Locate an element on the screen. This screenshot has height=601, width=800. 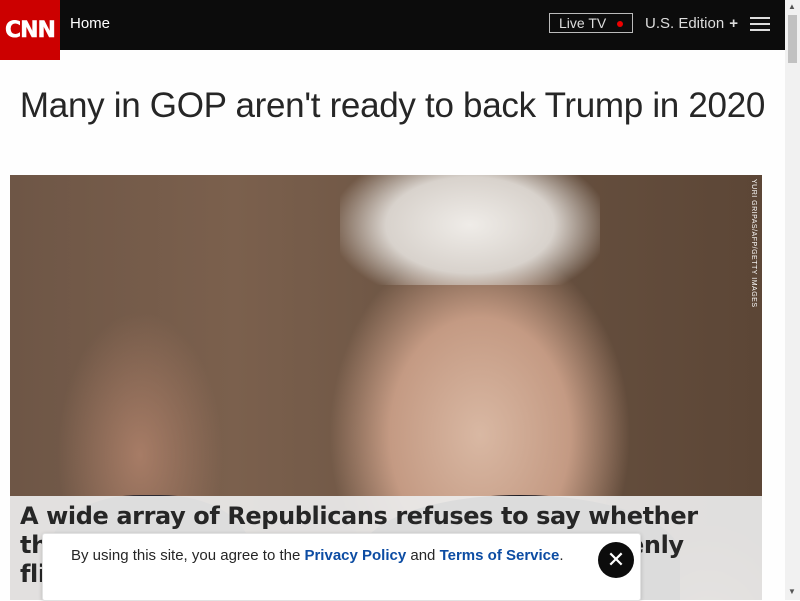
live-tv-label: Live TV is located at coordinates (583, 23).